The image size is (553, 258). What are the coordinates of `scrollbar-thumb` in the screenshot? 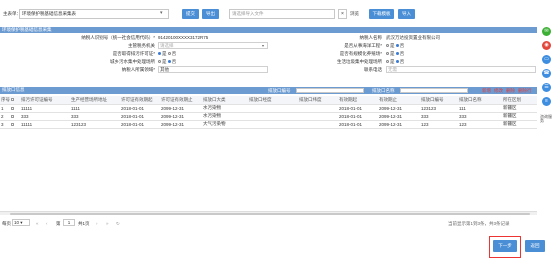 It's located at (270, 214).